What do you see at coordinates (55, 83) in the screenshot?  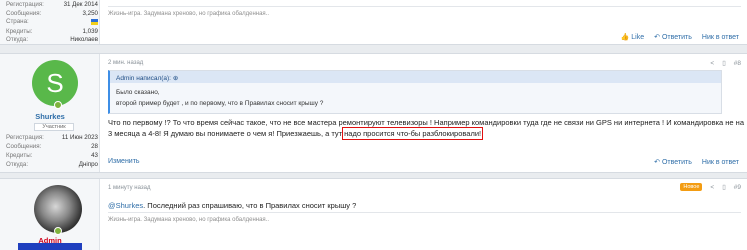 I see `avatar: S` at bounding box center [55, 83].